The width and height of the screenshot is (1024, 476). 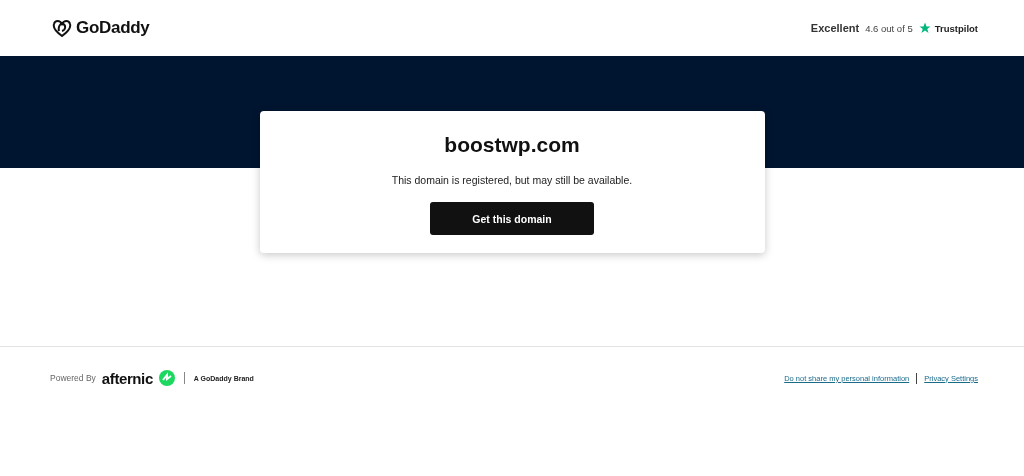 I want to click on rating-score: 4.6 out of 5, so click(x=889, y=28).